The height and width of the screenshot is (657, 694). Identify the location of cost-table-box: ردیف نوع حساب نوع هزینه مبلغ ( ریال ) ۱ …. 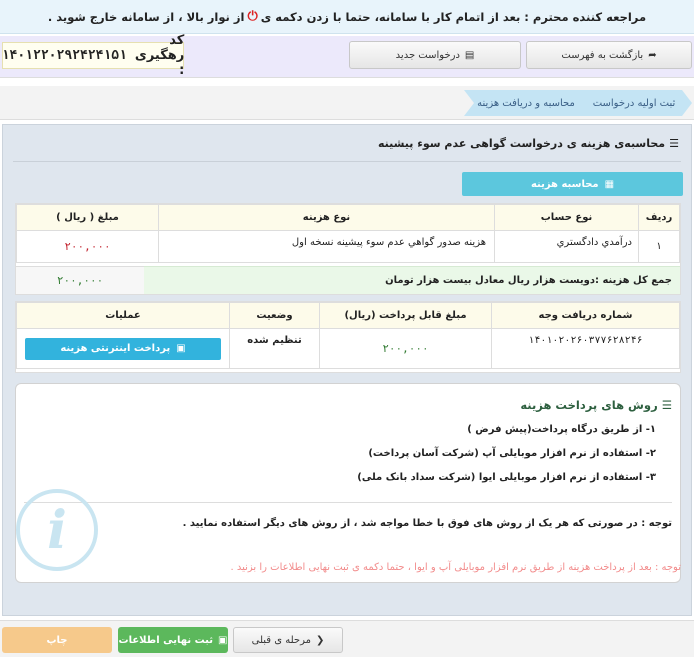
(348, 249).